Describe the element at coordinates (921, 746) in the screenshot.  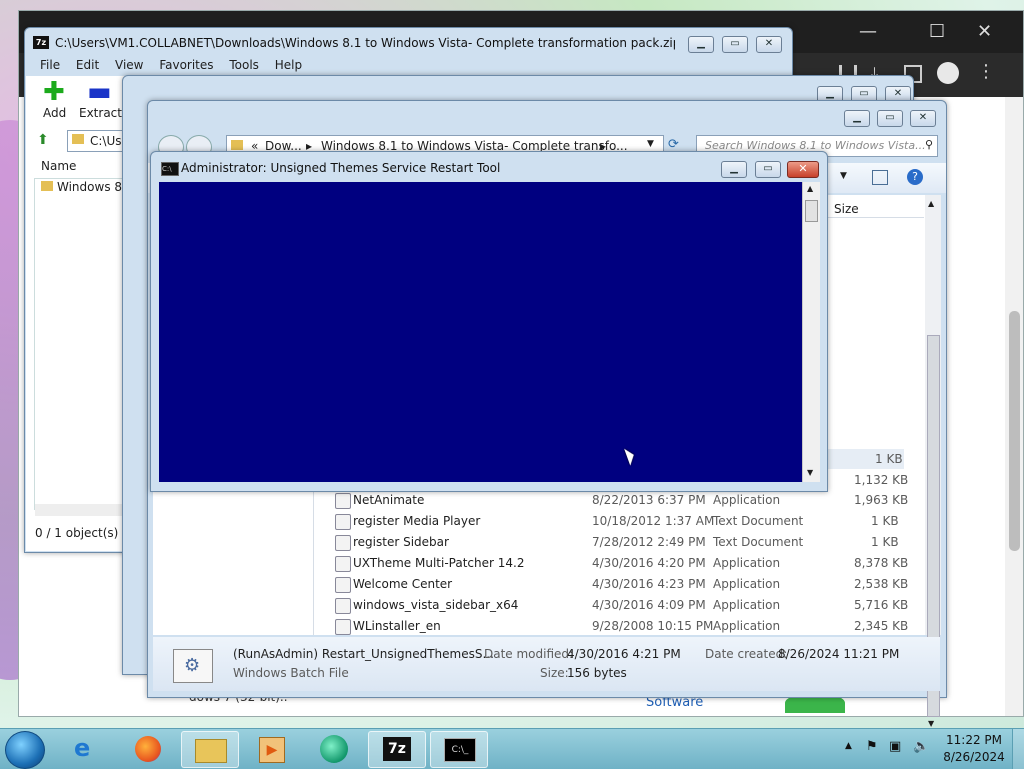
I see `volume-muted-icon: 🔈` at that location.